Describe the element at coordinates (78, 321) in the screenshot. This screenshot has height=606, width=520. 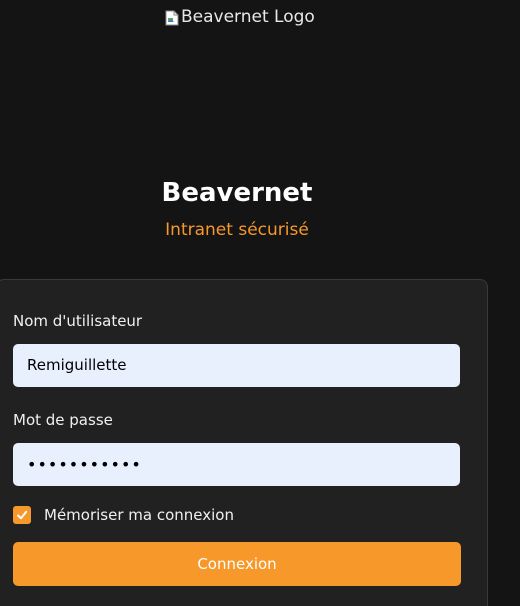
I see `username-label: Nom d'utilisateur` at that location.